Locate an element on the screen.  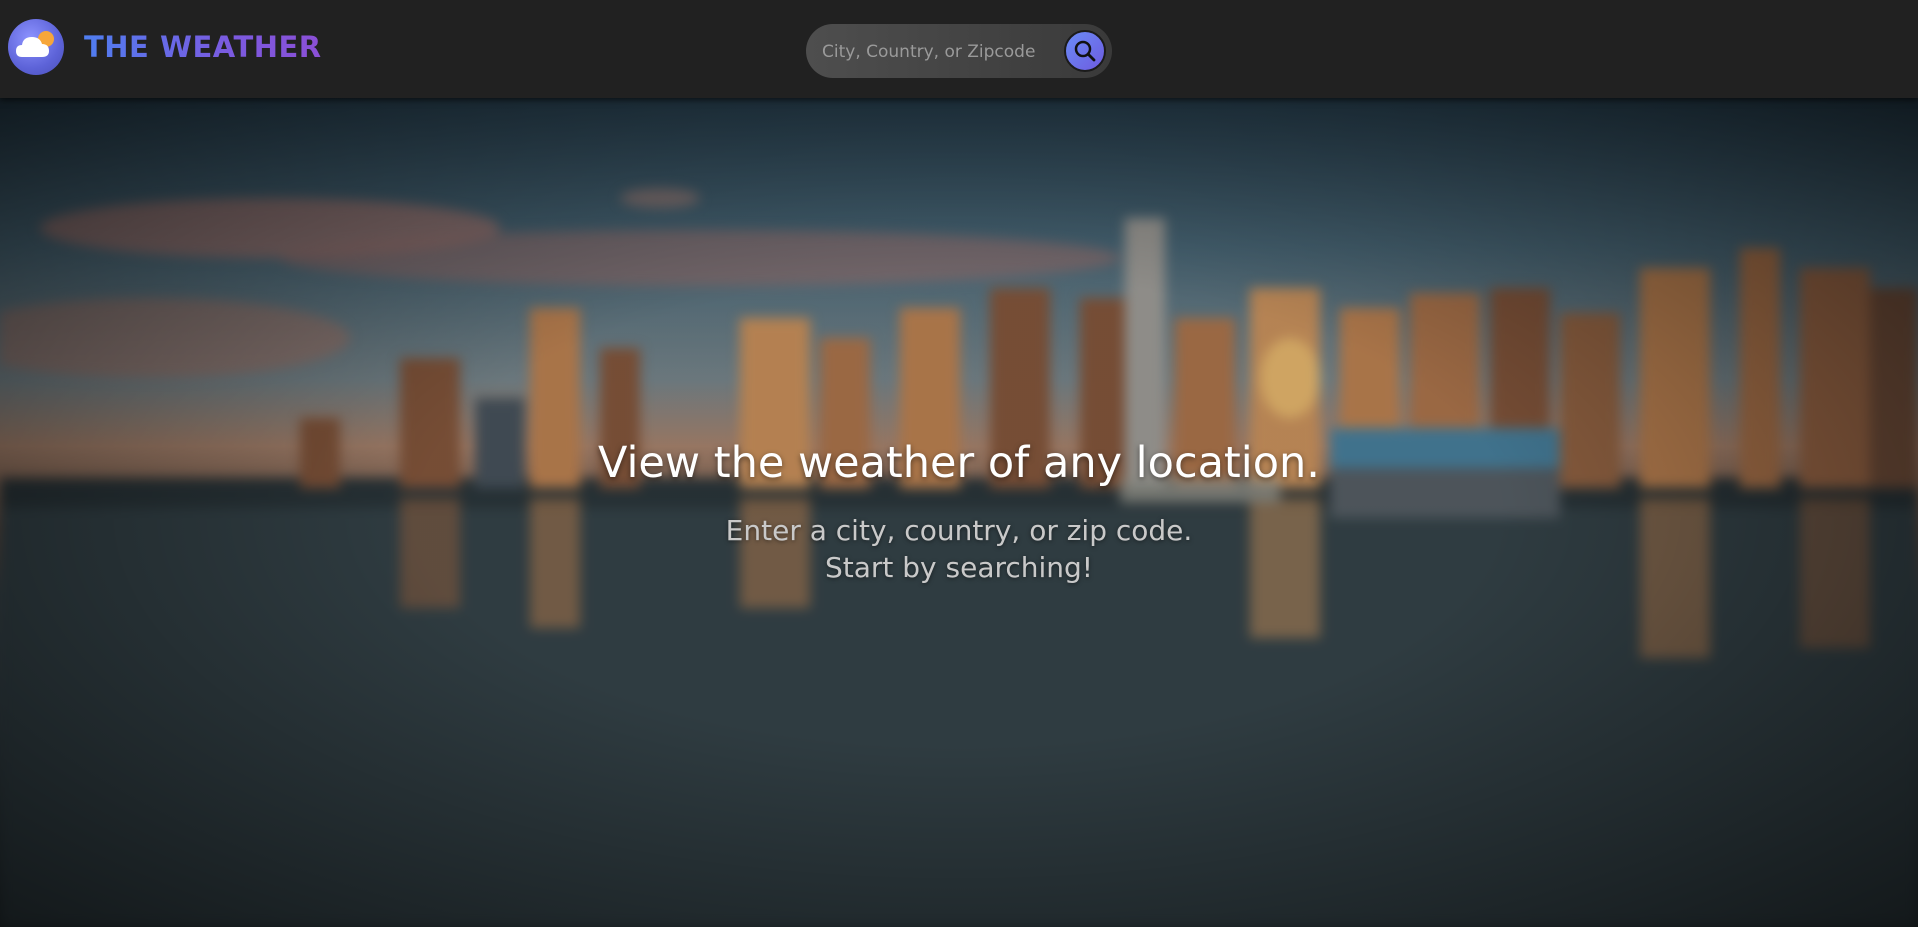
top-navbar: THE WEATHER is located at coordinates (959, 49).